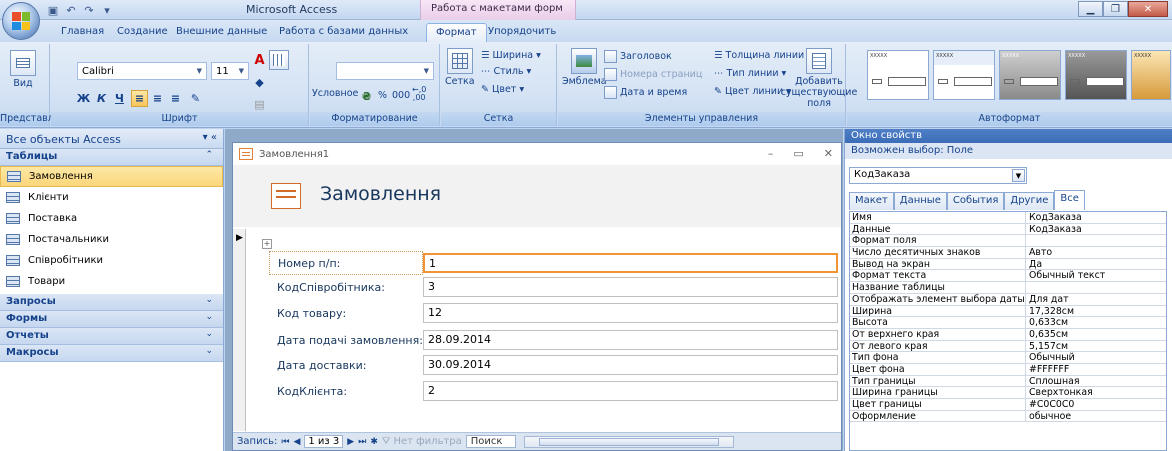 This screenshot has width=1172, height=451. What do you see at coordinates (506, 71) in the screenshot?
I see `grid-style-button: ⋯ Стиль ▾` at bounding box center [506, 71].